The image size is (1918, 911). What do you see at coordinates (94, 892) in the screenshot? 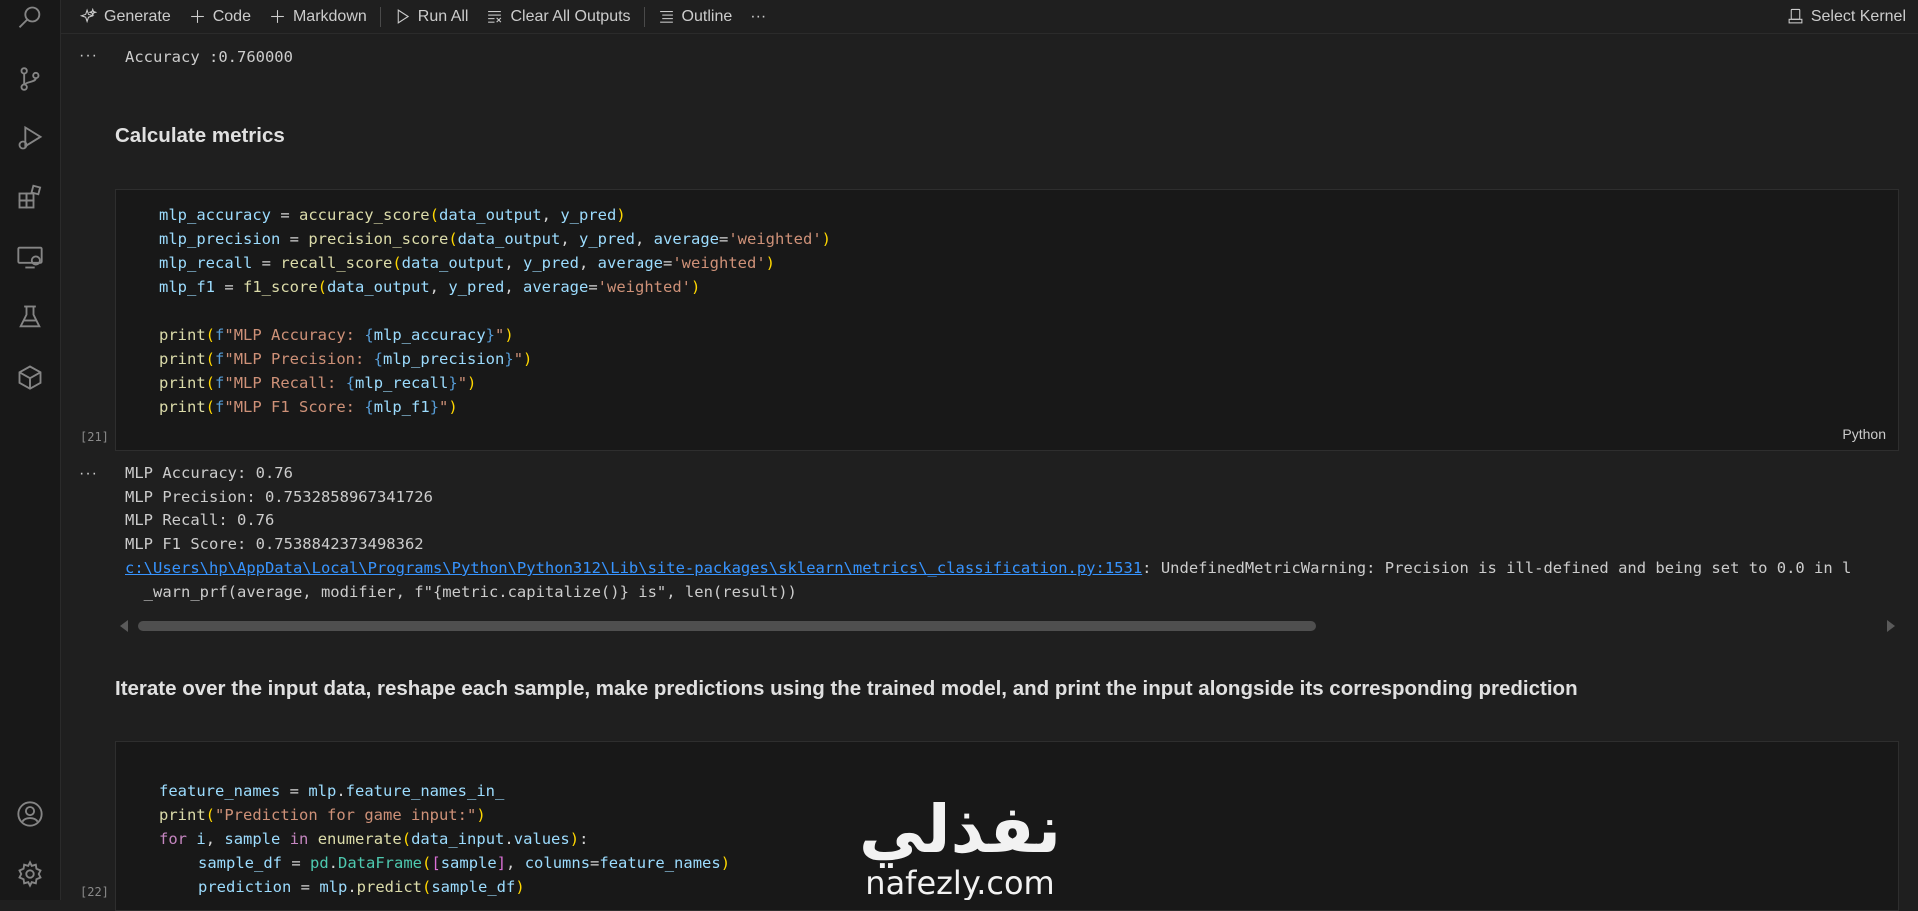
I see `execution-count: [22]` at bounding box center [94, 892].